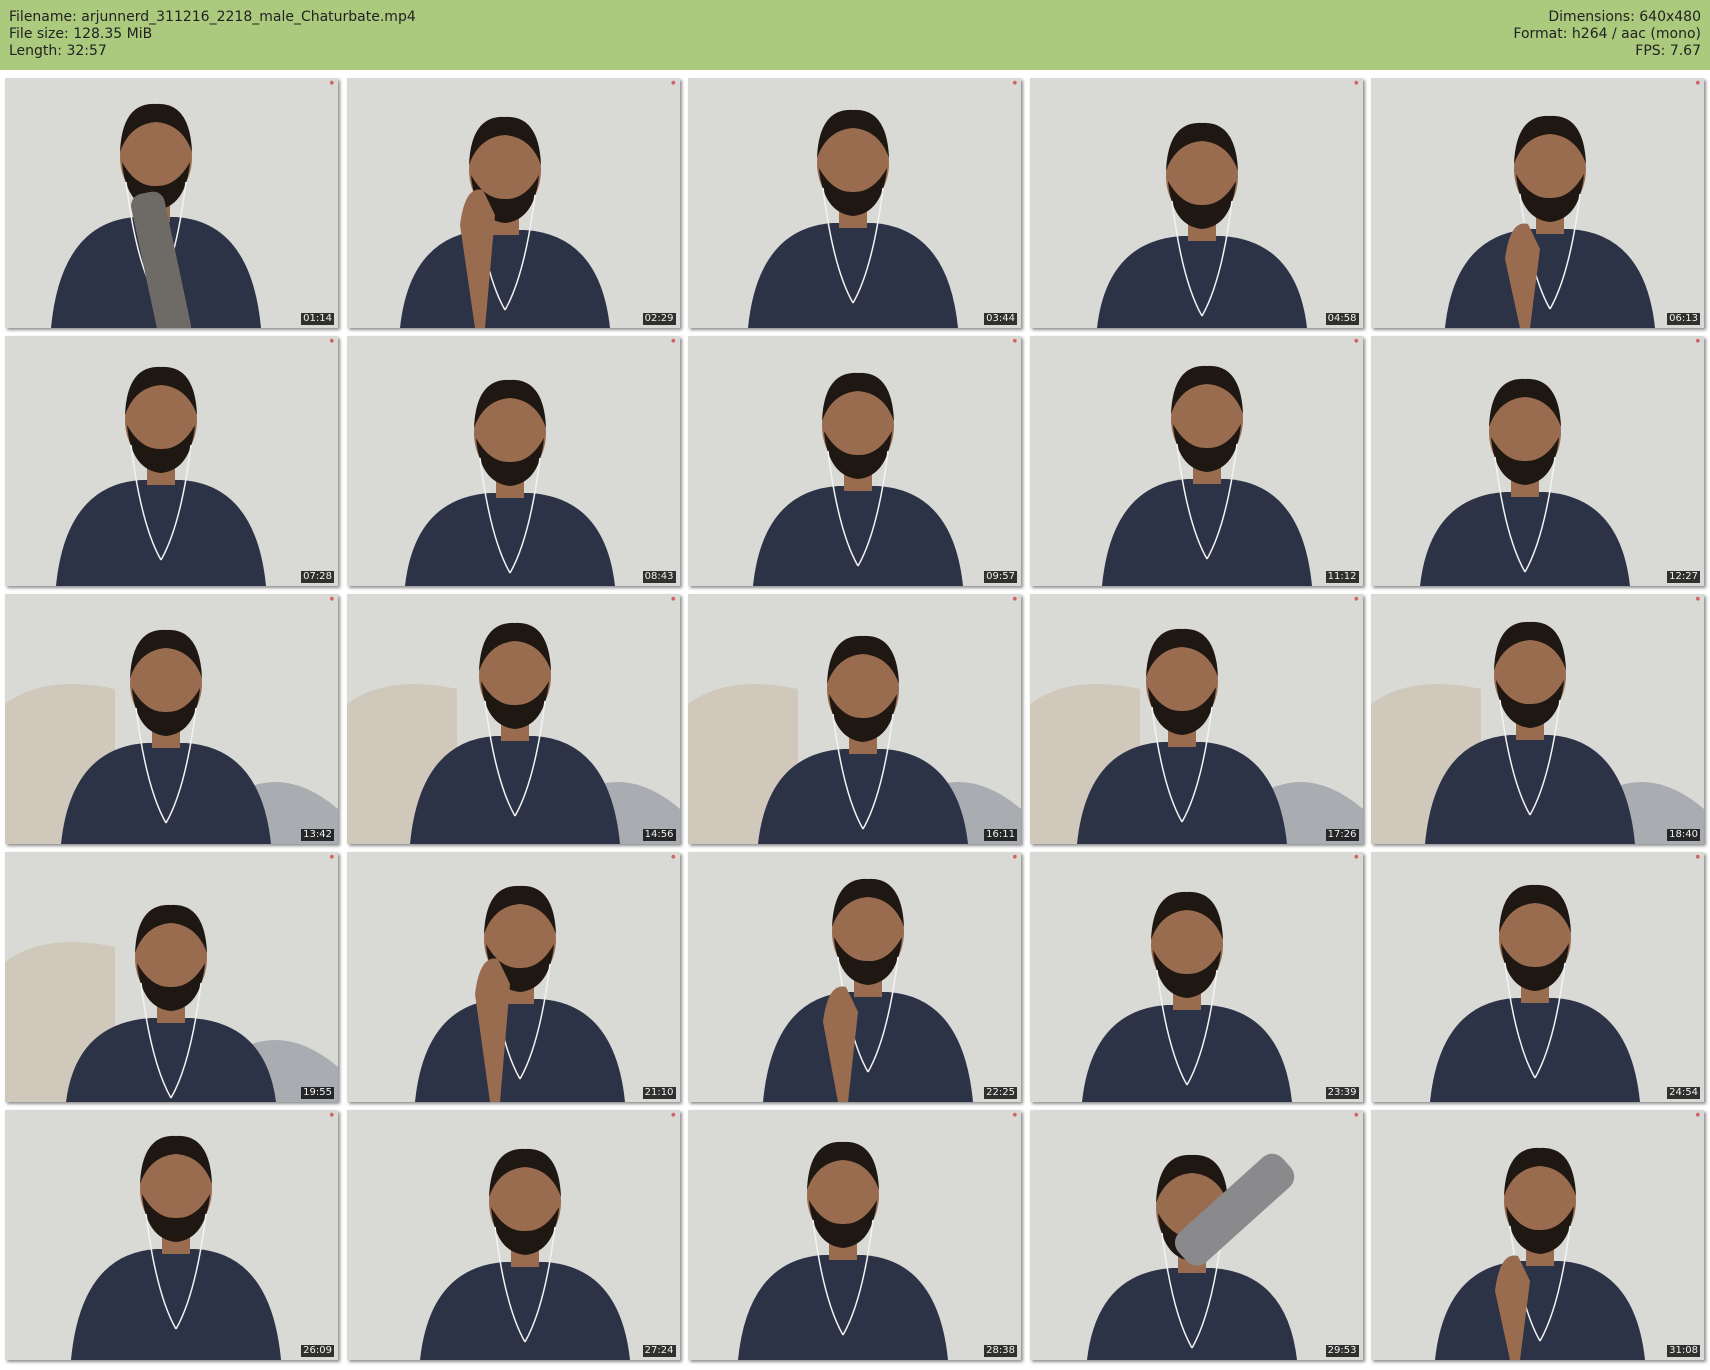 The width and height of the screenshot is (1710, 1370). What do you see at coordinates (1196, 461) in the screenshot?
I see `video-thumbnail: ● 11:12` at bounding box center [1196, 461].